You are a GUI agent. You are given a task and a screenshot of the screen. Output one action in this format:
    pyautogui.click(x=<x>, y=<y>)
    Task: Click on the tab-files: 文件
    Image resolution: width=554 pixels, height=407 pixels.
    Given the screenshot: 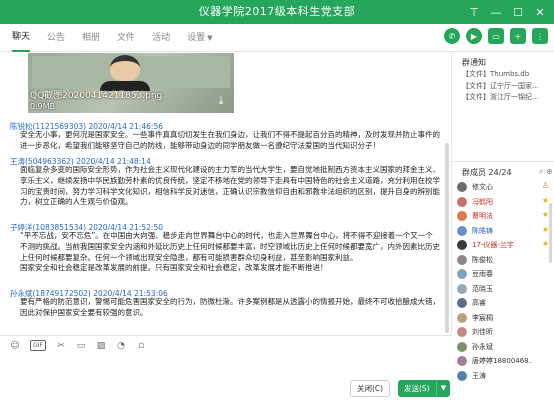 What is the action you would take?
    pyautogui.click(x=126, y=38)
    